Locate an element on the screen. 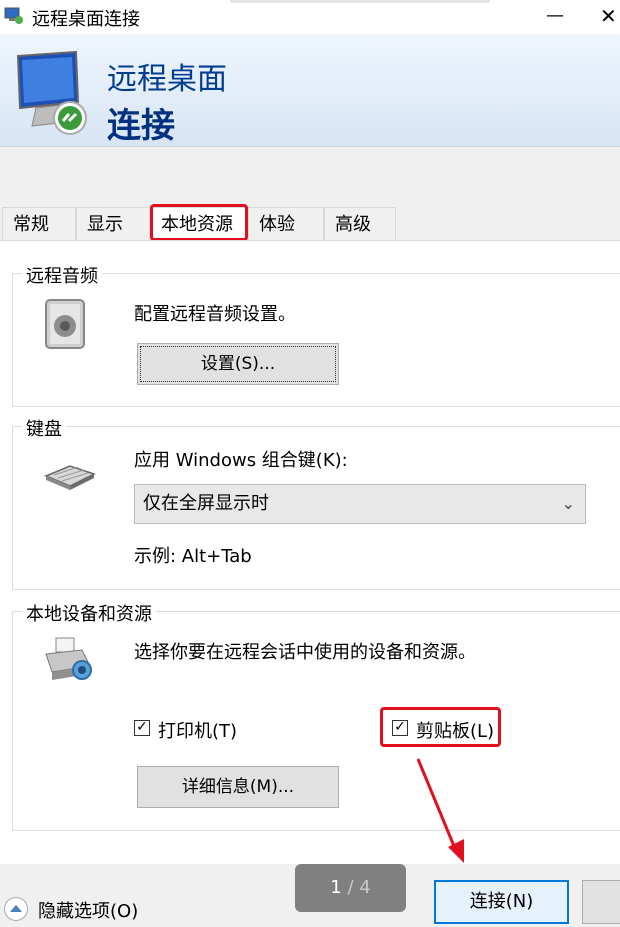 The width and height of the screenshot is (620, 927). page-current: 1 is located at coordinates (336, 887).